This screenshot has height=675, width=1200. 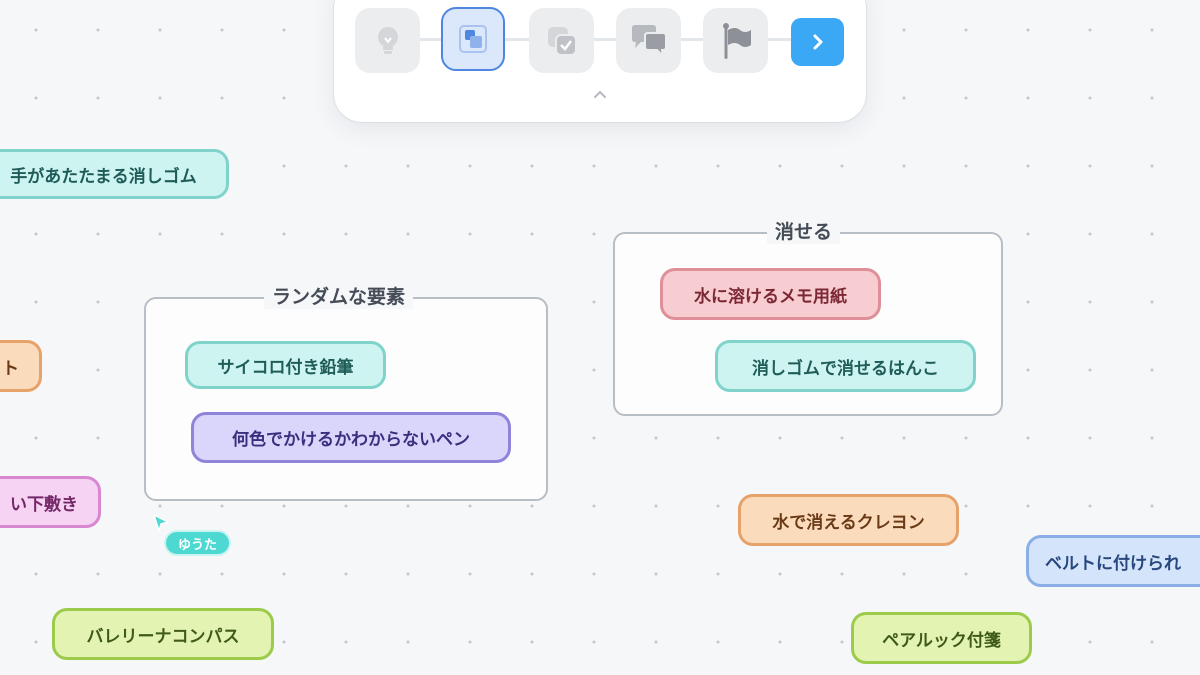 I want to click on idea-card-partial-orange: ト, so click(x=21, y=366).